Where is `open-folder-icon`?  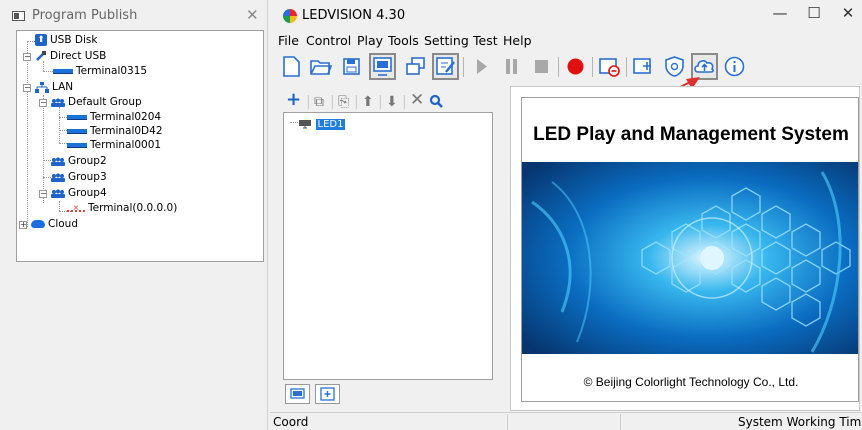
open-folder-icon is located at coordinates (321, 67).